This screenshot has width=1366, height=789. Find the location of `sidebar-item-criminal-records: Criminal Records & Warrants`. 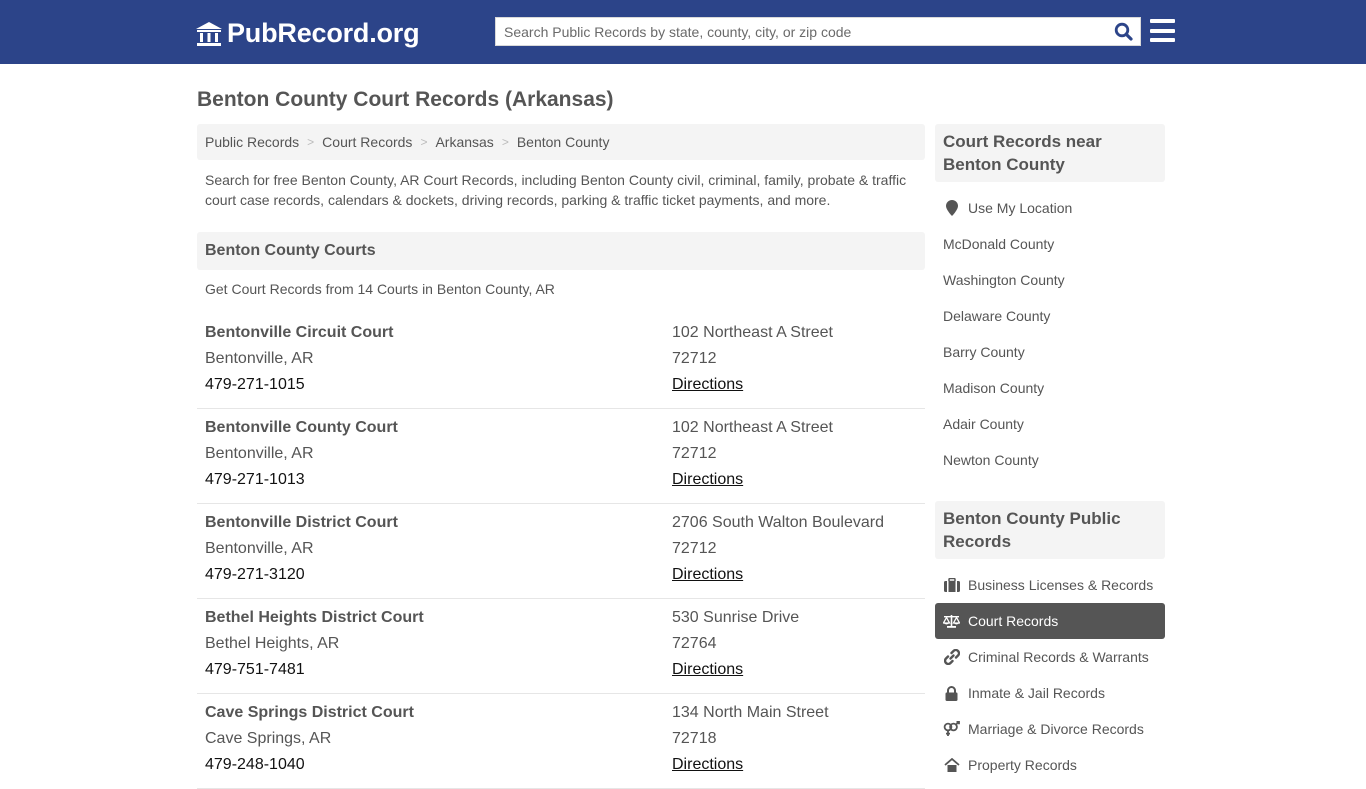

sidebar-item-criminal-records: Criminal Records & Warrants is located at coordinates (1050, 657).